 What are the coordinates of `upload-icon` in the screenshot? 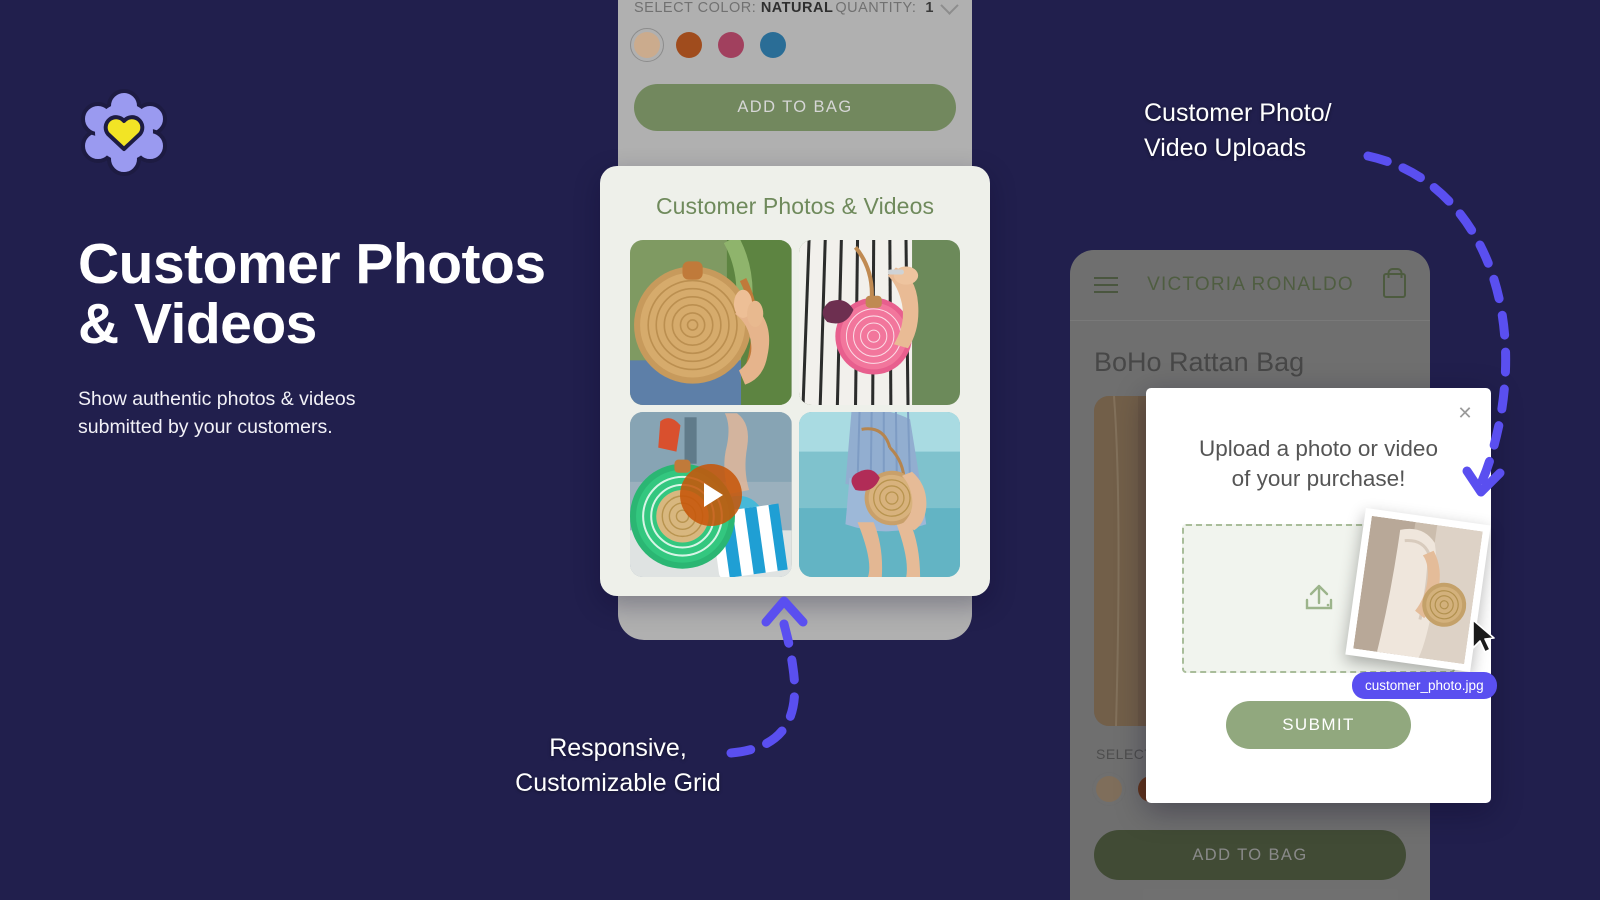 It's located at (1318, 597).